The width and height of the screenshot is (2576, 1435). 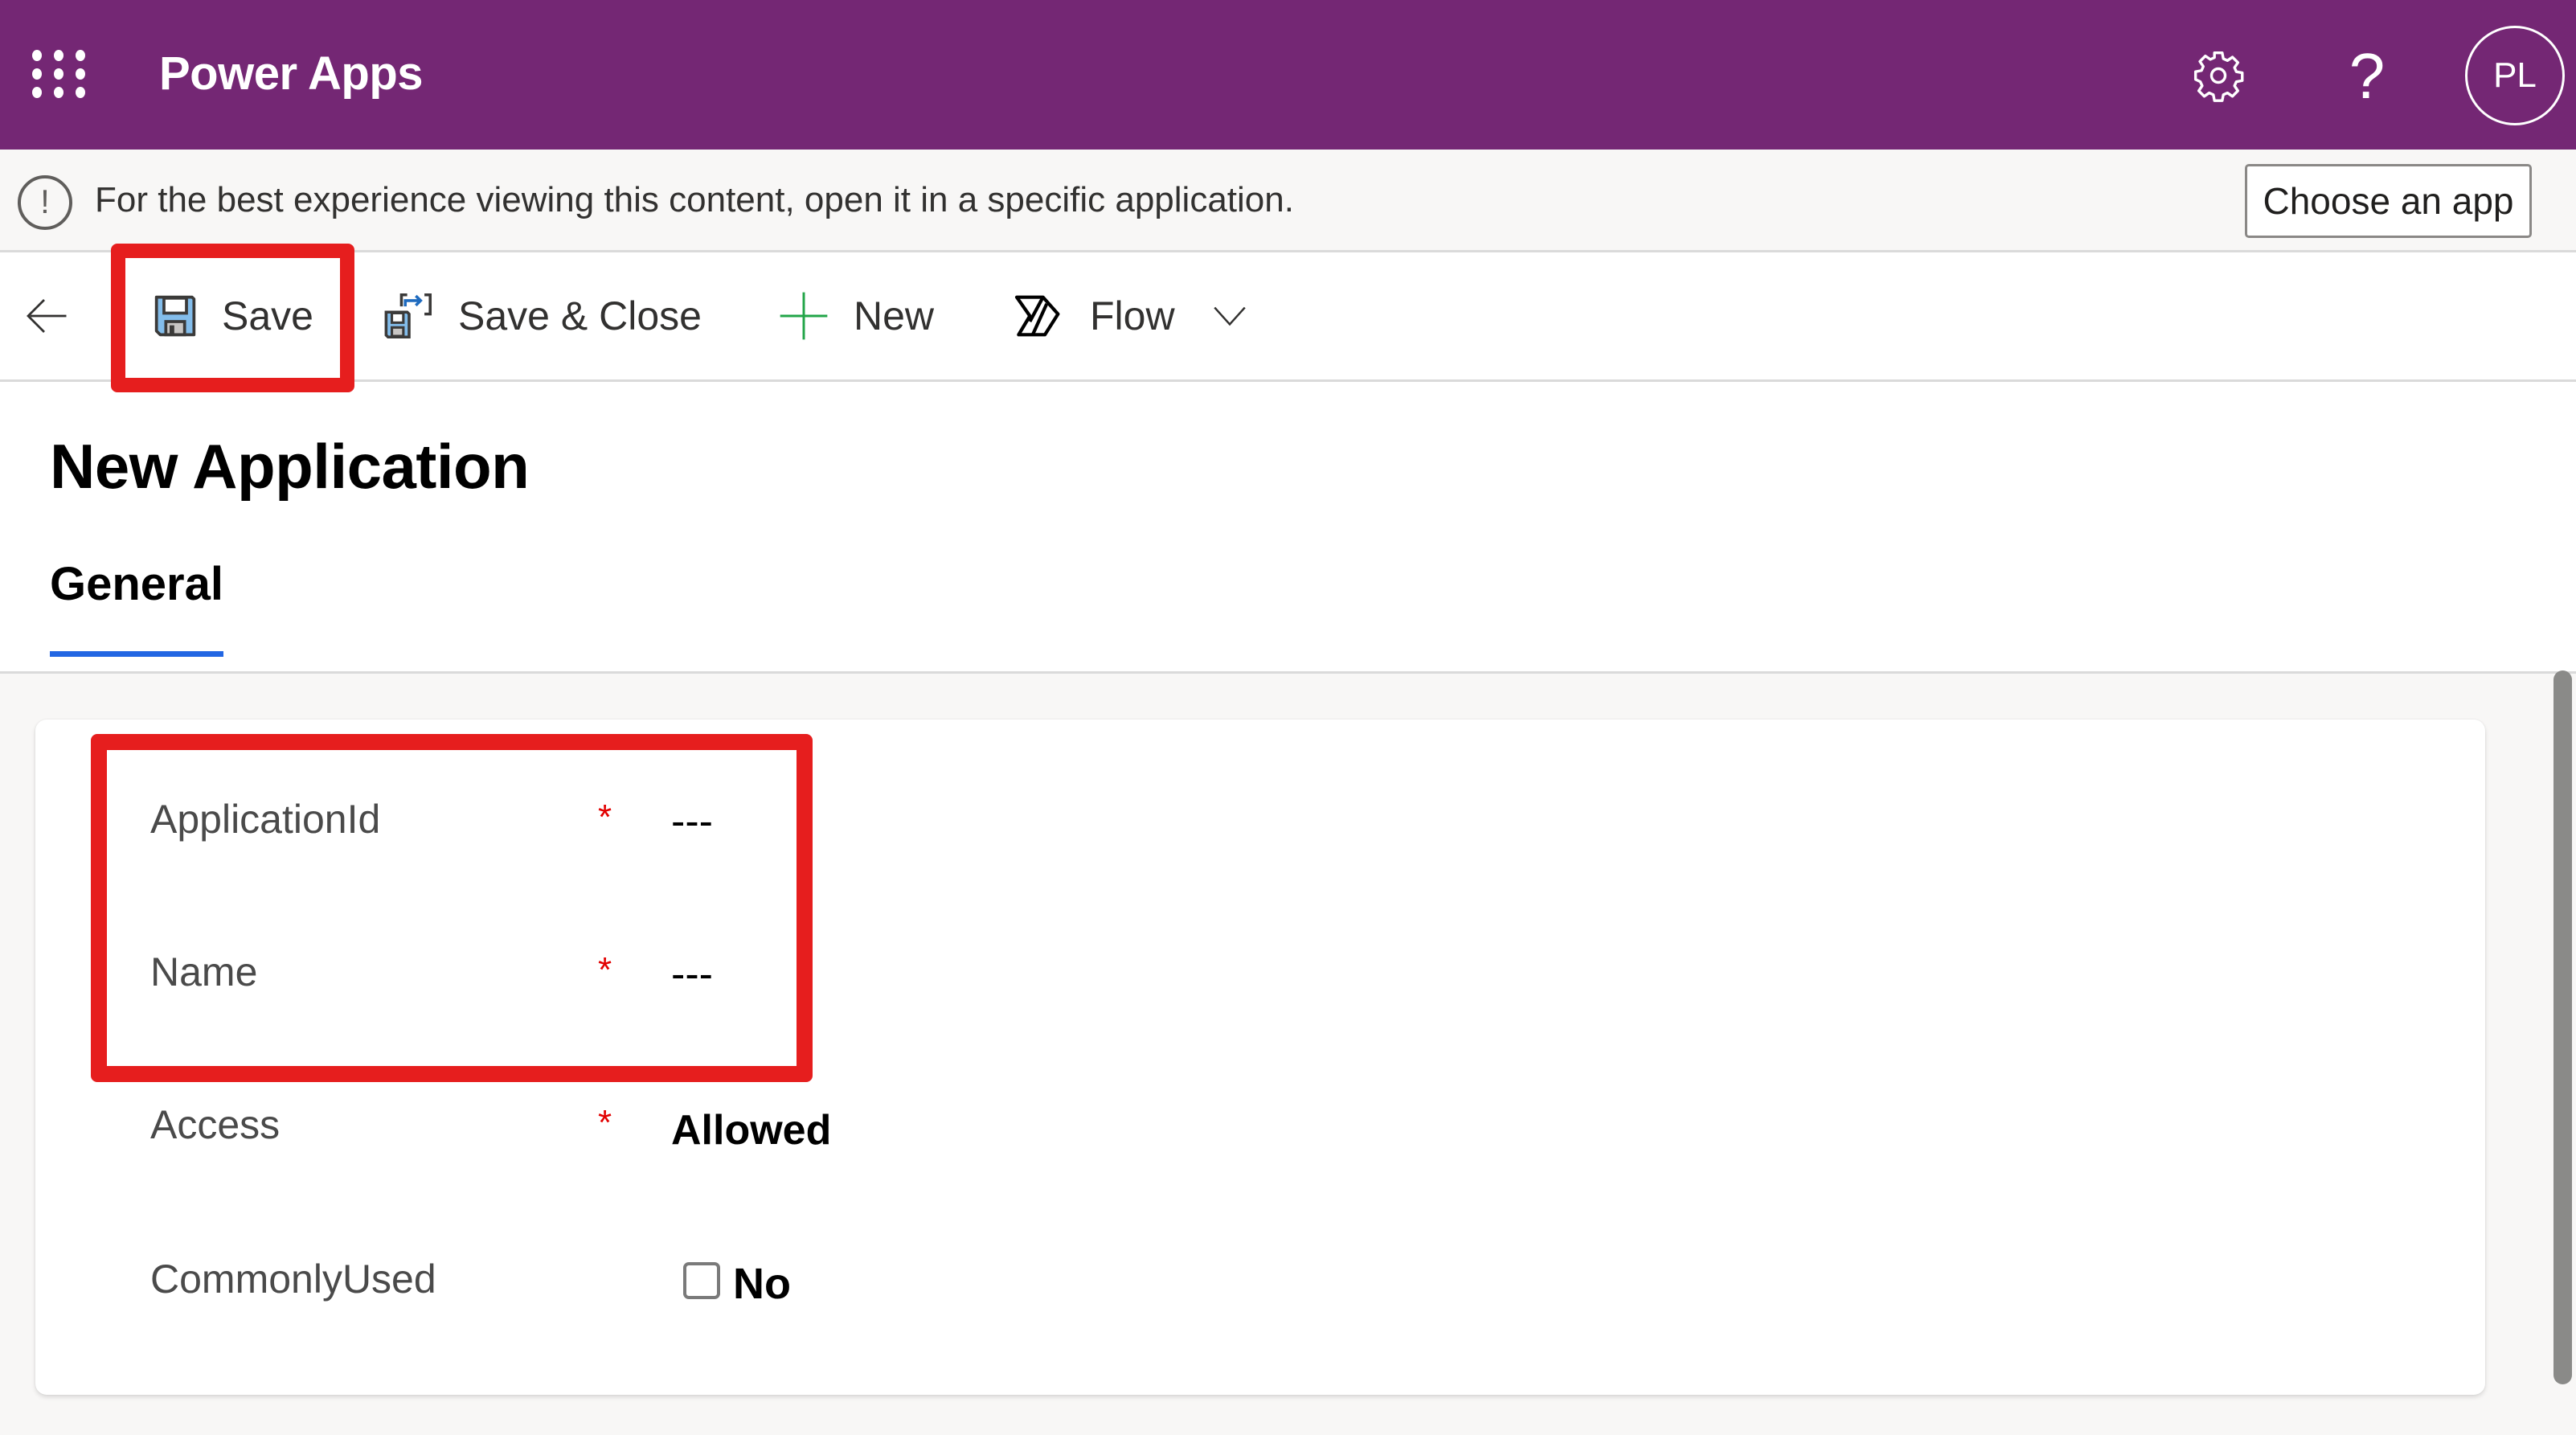 I want to click on save-and-close-button: Save & Close, so click(x=543, y=315).